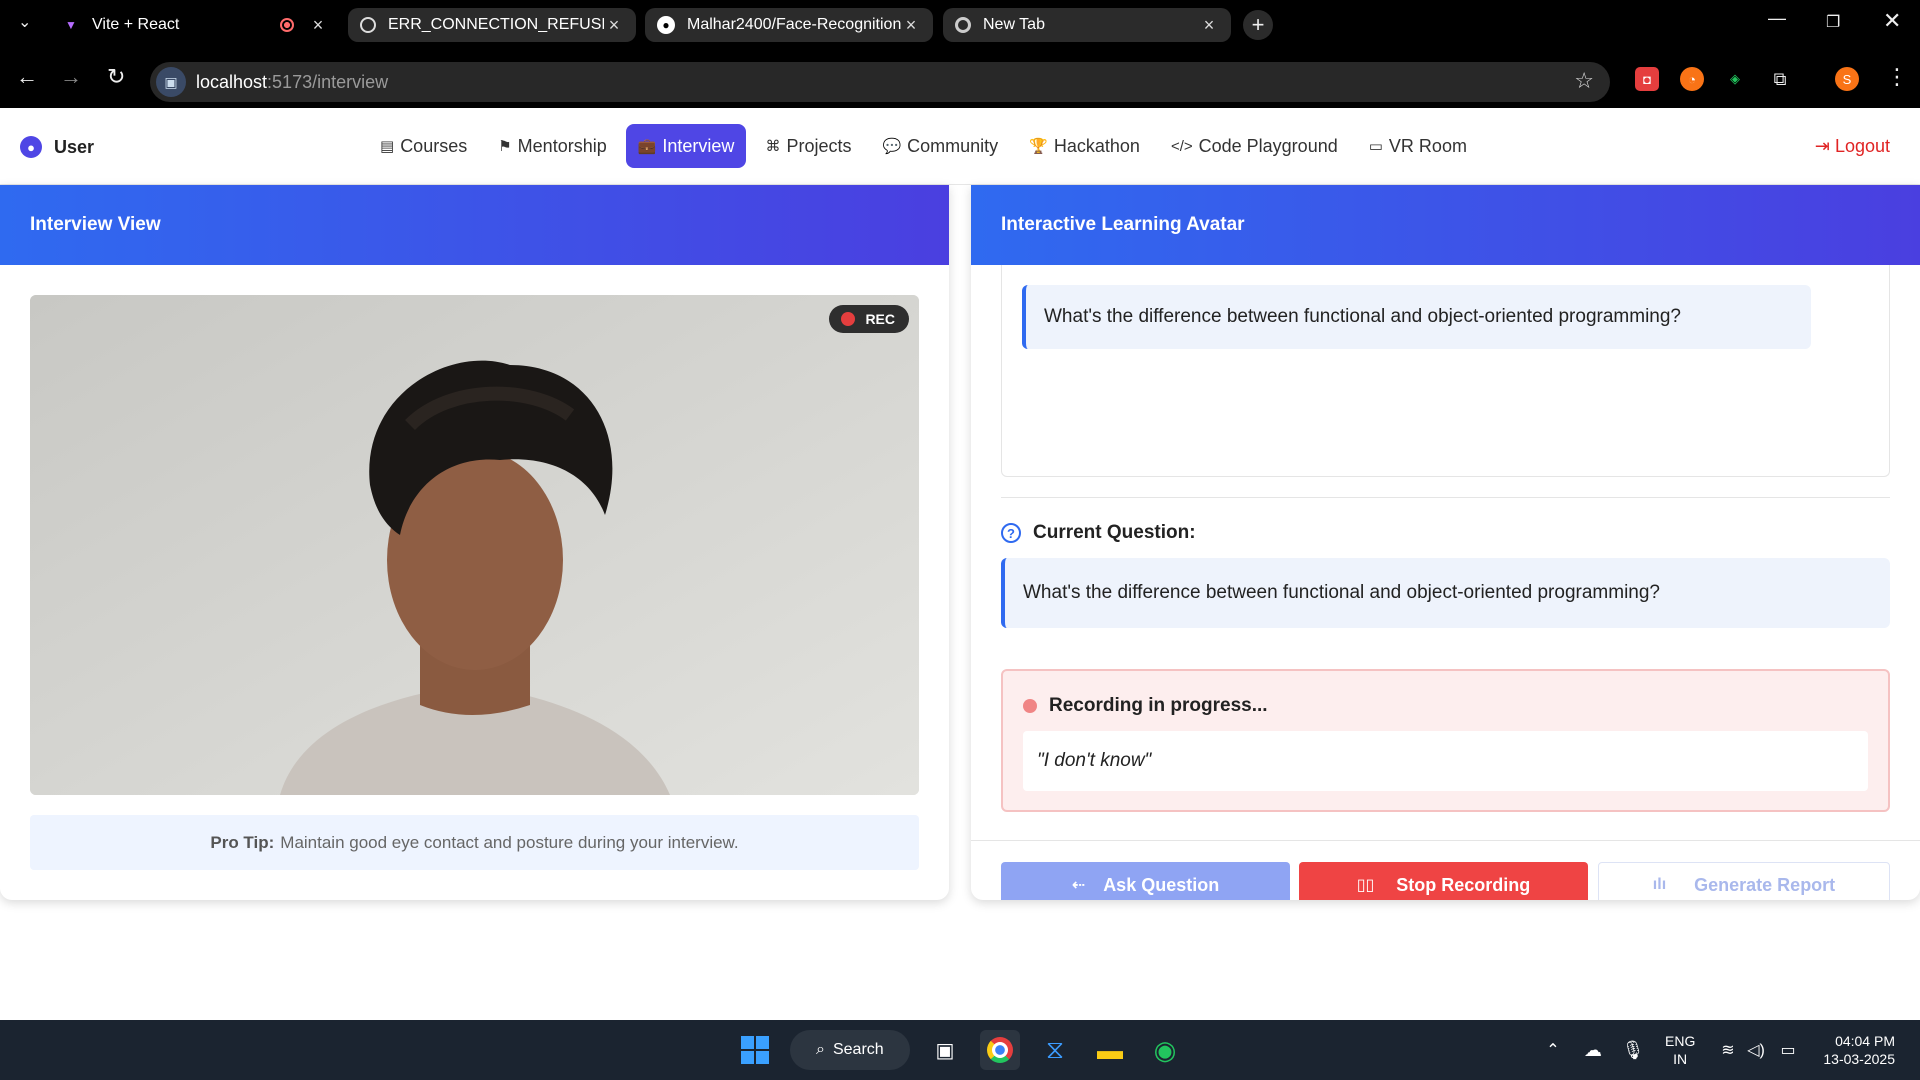  I want to click on nav-interview: 💼 Interview, so click(686, 146).